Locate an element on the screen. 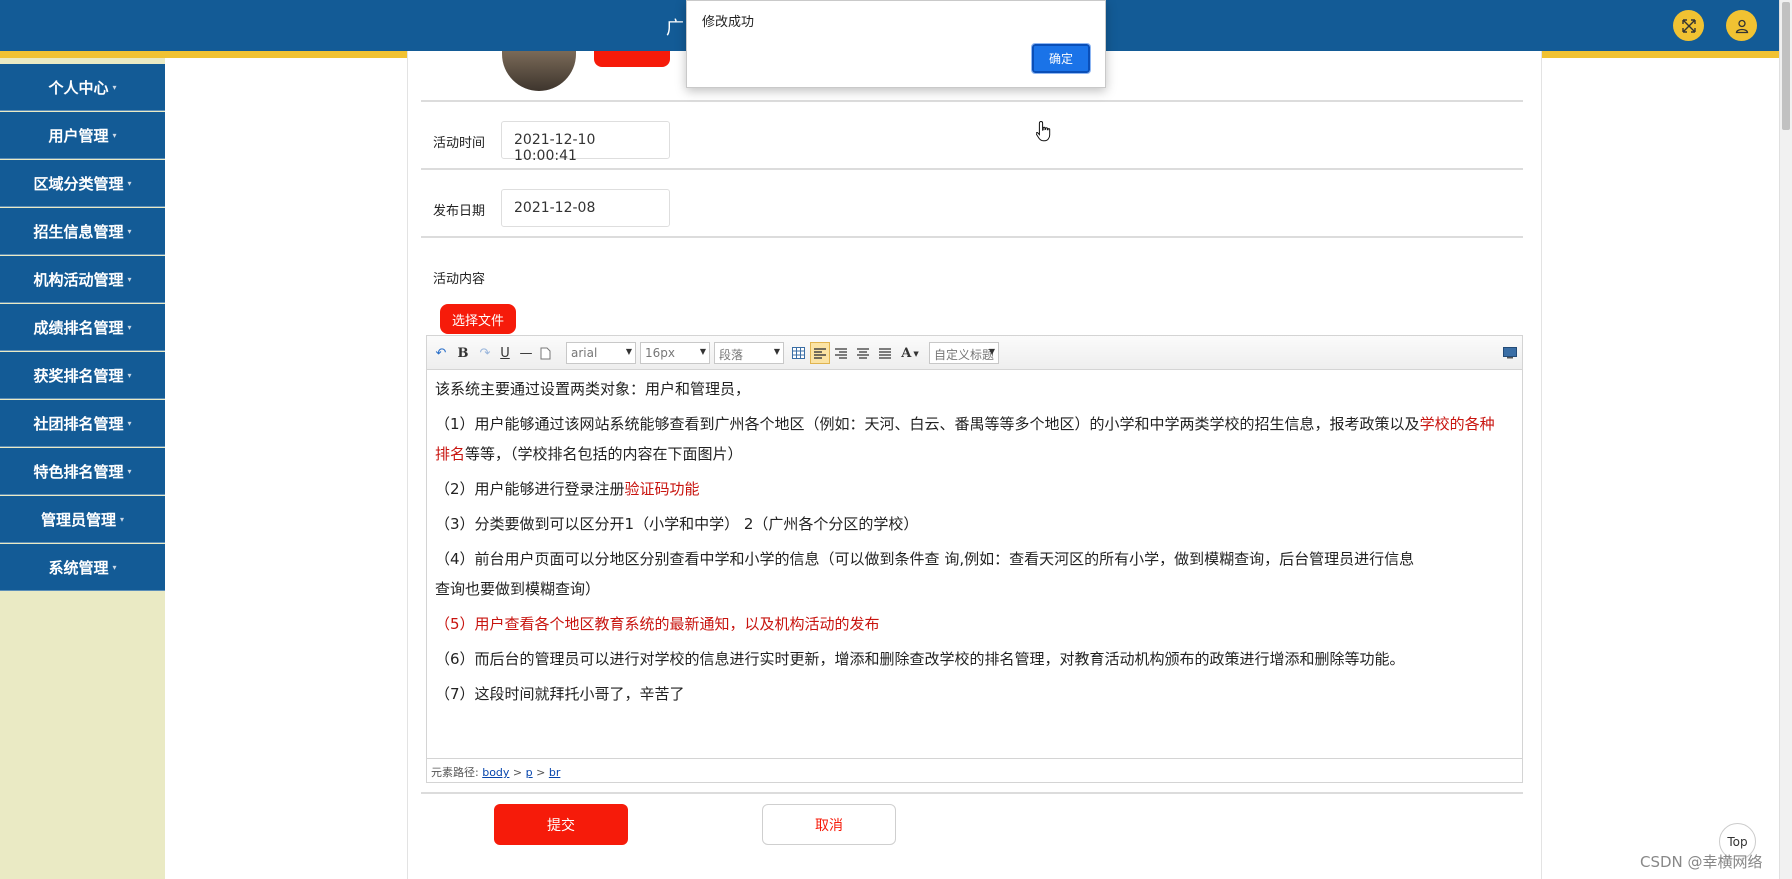  text-run: 该系统主要通过设置两类对象：用户和管理员， is located at coordinates (593, 389).